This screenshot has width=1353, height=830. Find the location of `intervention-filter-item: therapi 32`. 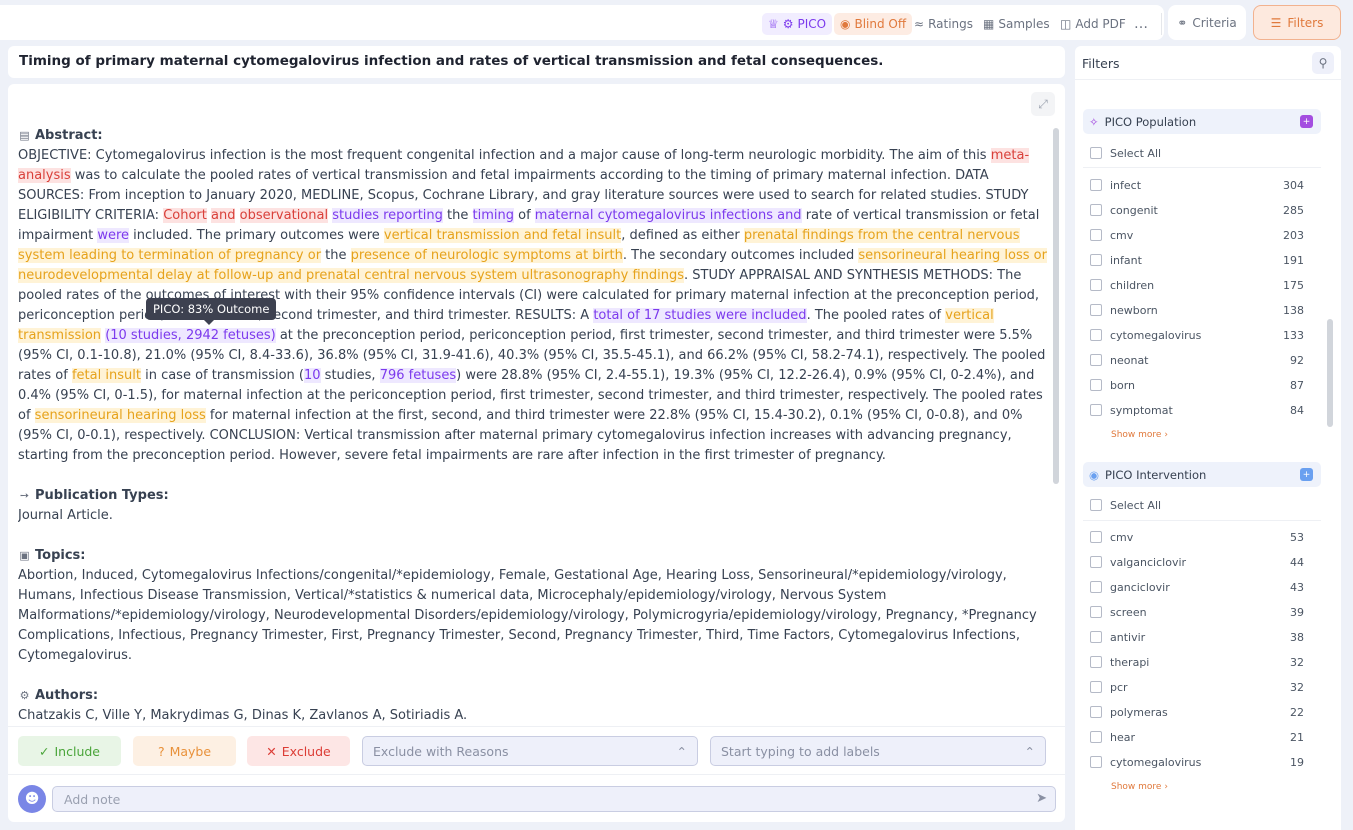

intervention-filter-item: therapi 32 is located at coordinates (1197, 662).